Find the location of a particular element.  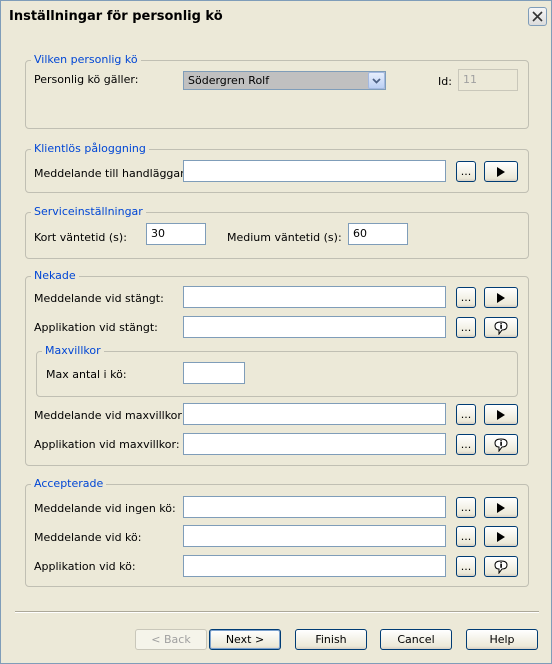

group-legend: Maxvillkor is located at coordinates (73, 350).